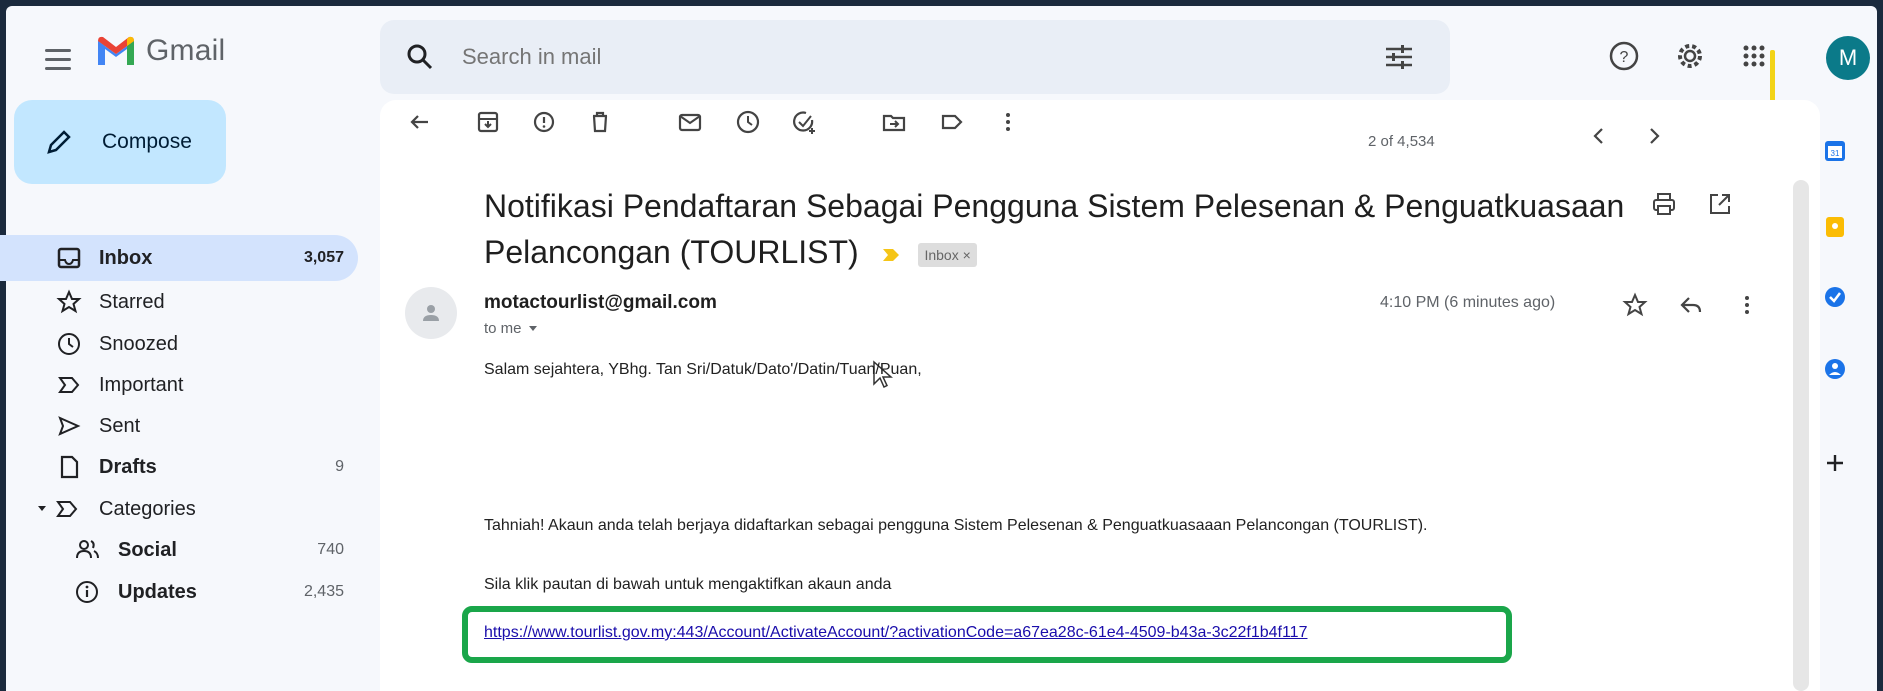  I want to click on send-icon, so click(69, 426).